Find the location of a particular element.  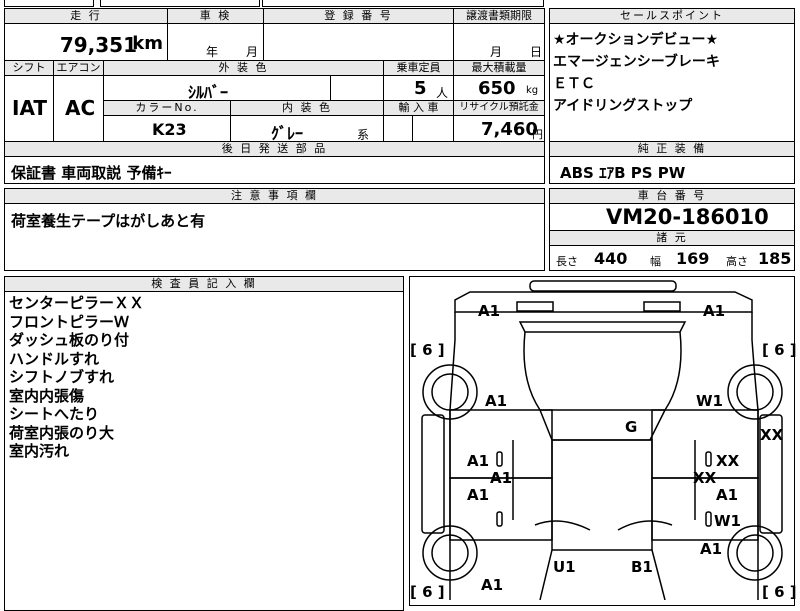

mark-xx-right-pillar: XX is located at coordinates (705, 478).